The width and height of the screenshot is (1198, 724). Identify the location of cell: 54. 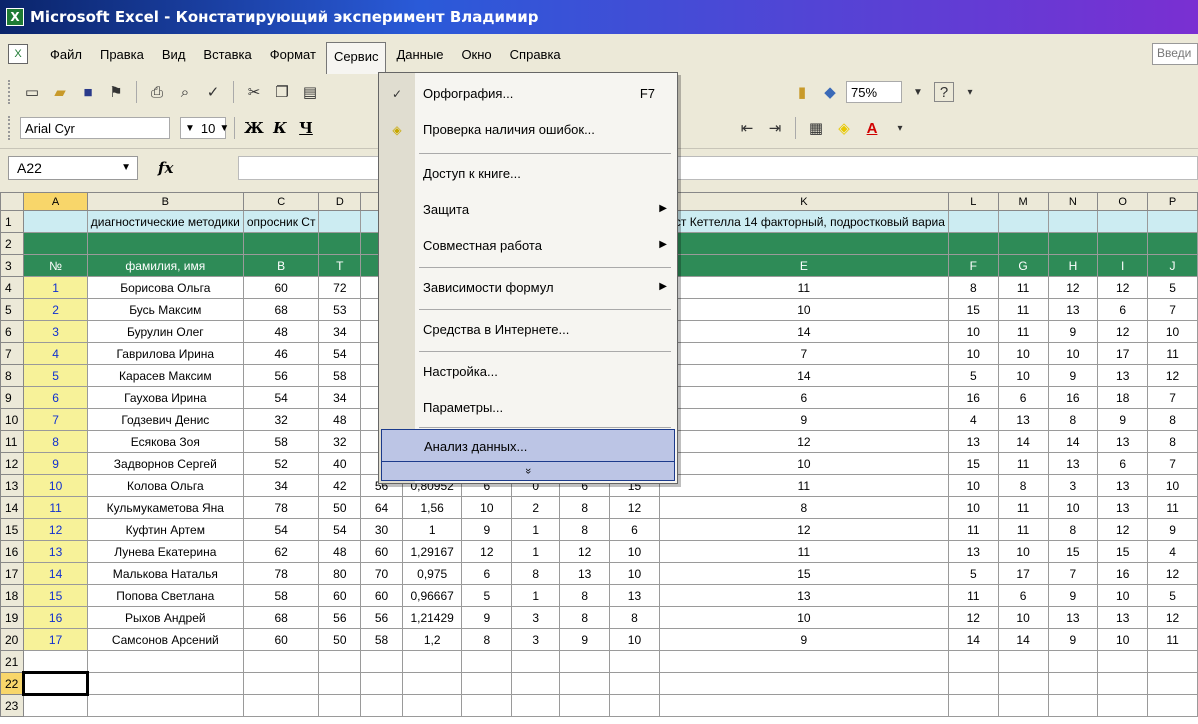
(340, 353).